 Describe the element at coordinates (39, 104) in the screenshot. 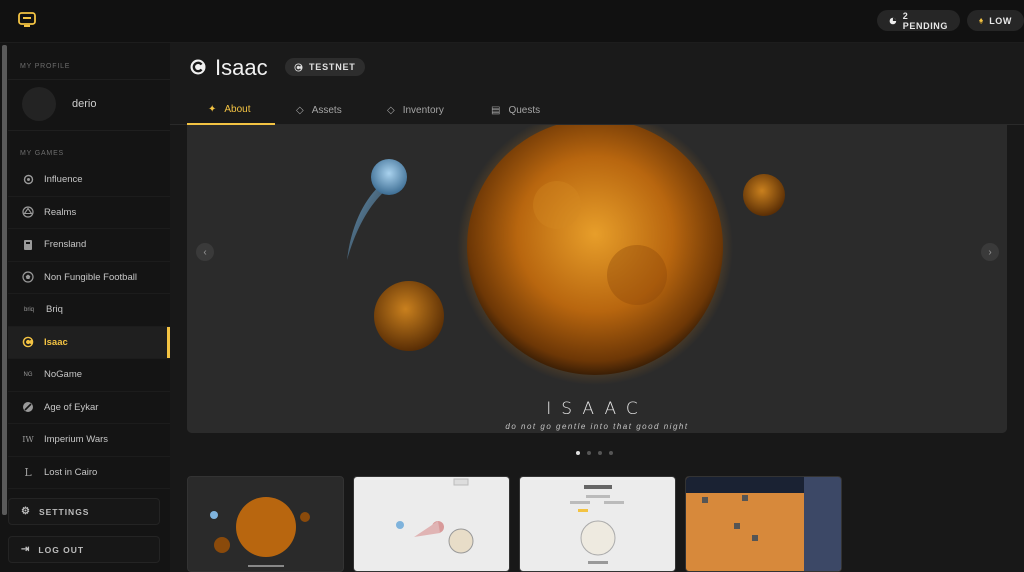

I see `avatar` at that location.